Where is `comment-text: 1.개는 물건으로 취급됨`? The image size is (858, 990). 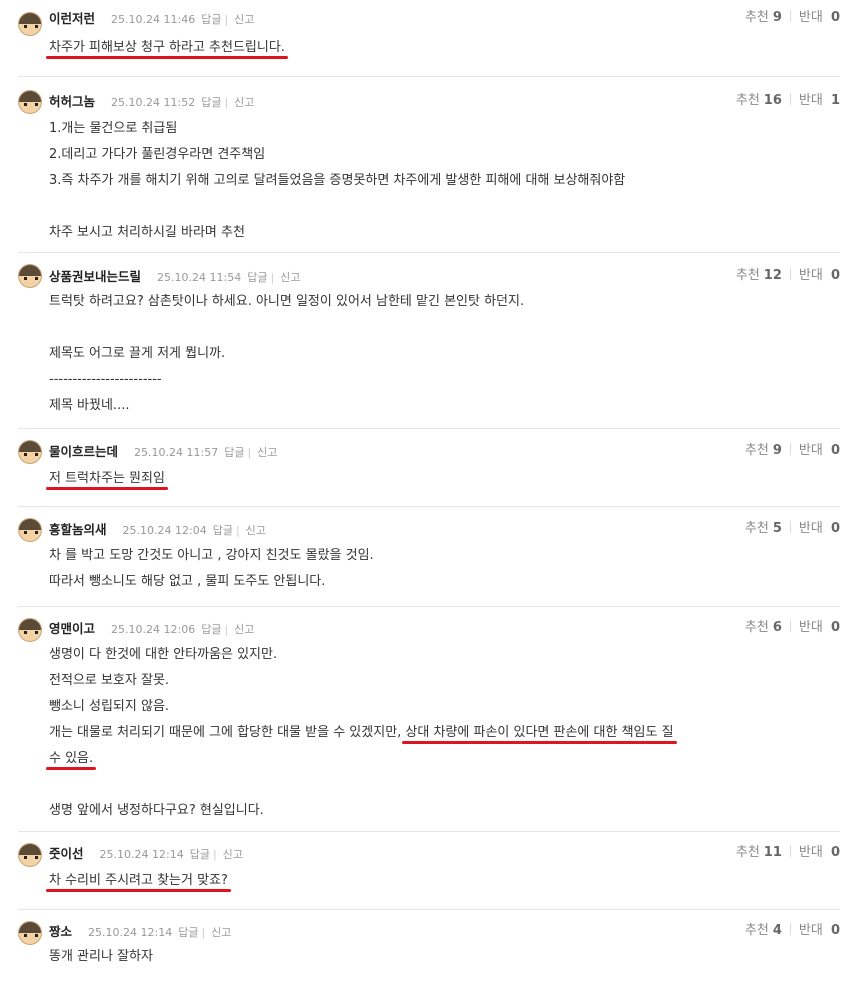
comment-text: 1.개는 물건으로 취급됨 is located at coordinates (113, 128).